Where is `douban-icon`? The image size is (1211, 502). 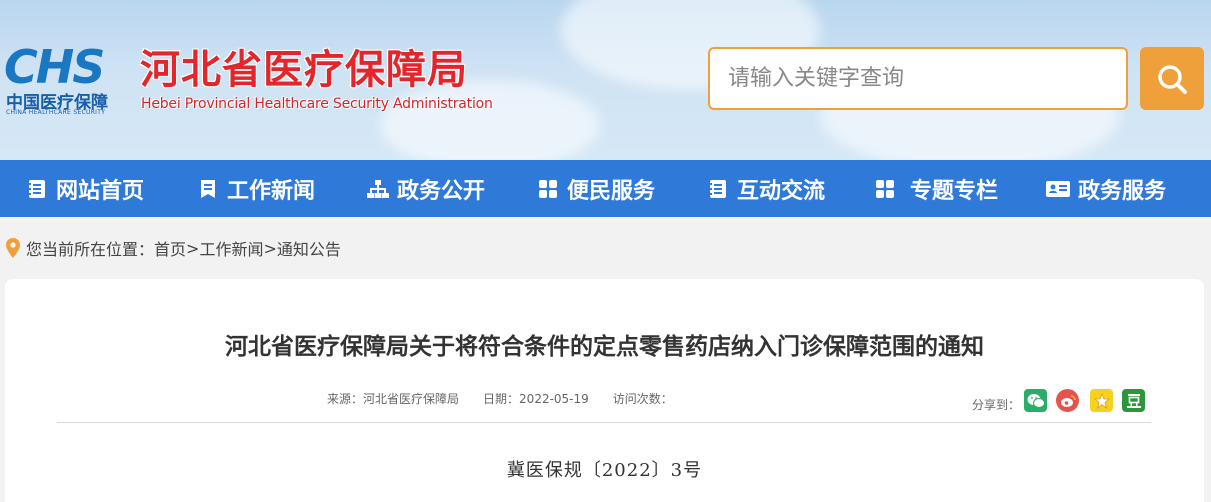
douban-icon is located at coordinates (1133, 400).